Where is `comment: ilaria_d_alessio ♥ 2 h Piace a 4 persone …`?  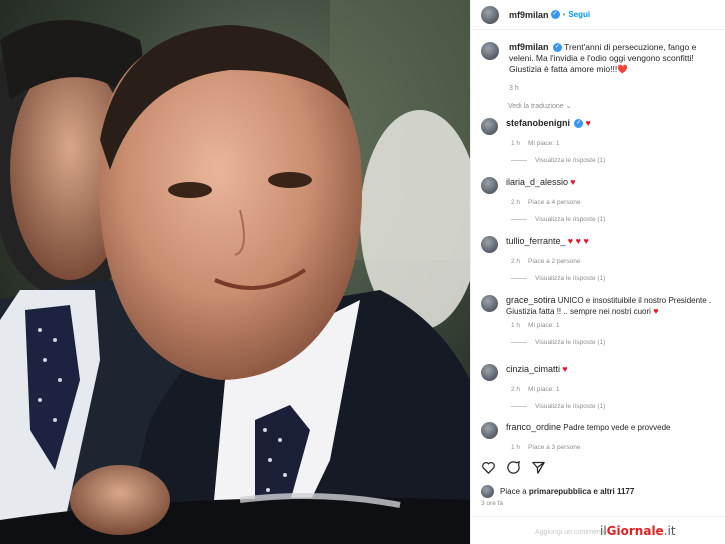
comment: ilaria_d_alessio ♥ 2 h Piace a 4 persone … is located at coordinates (601, 200).